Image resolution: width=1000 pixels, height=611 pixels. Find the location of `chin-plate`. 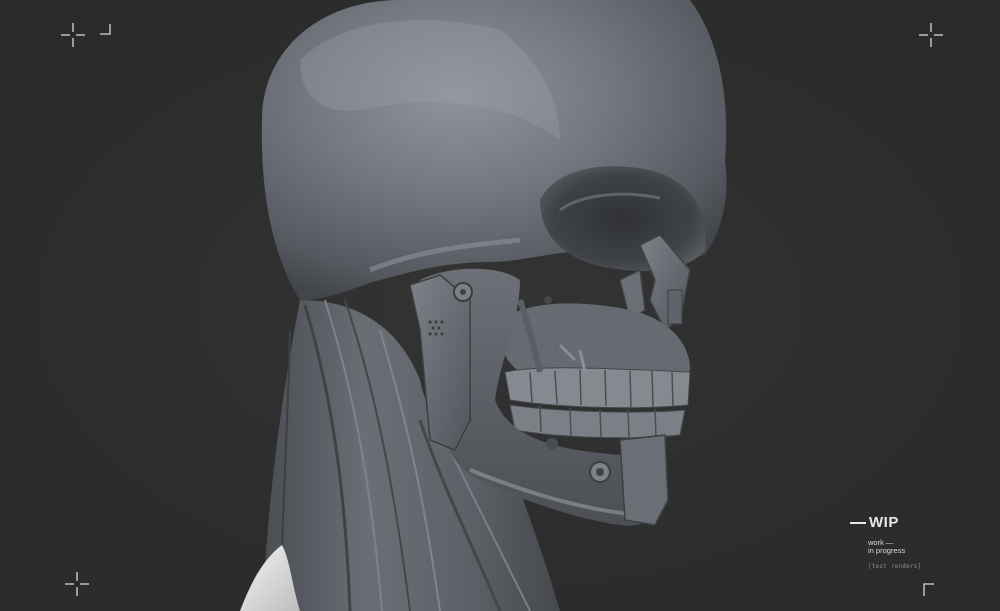

chin-plate is located at coordinates (644, 480).